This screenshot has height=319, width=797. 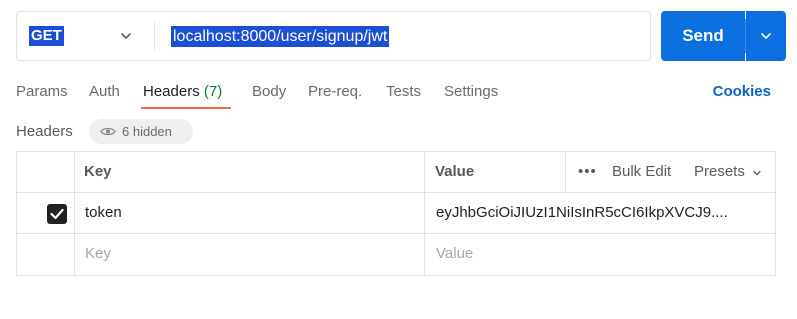 I want to click on row-enabled-checkbox, so click(x=57, y=214).